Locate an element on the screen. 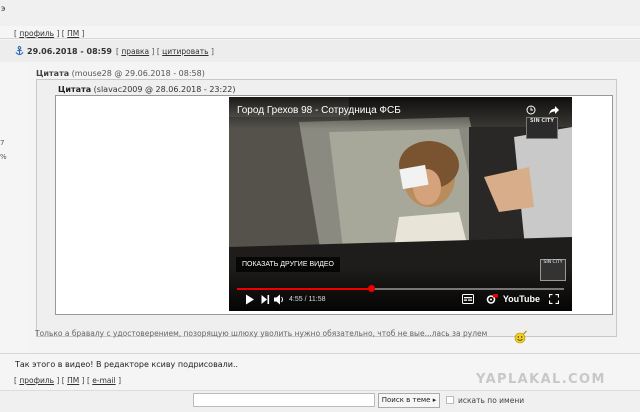 This screenshot has width=640, height=412. progress-knob is located at coordinates (371, 288).